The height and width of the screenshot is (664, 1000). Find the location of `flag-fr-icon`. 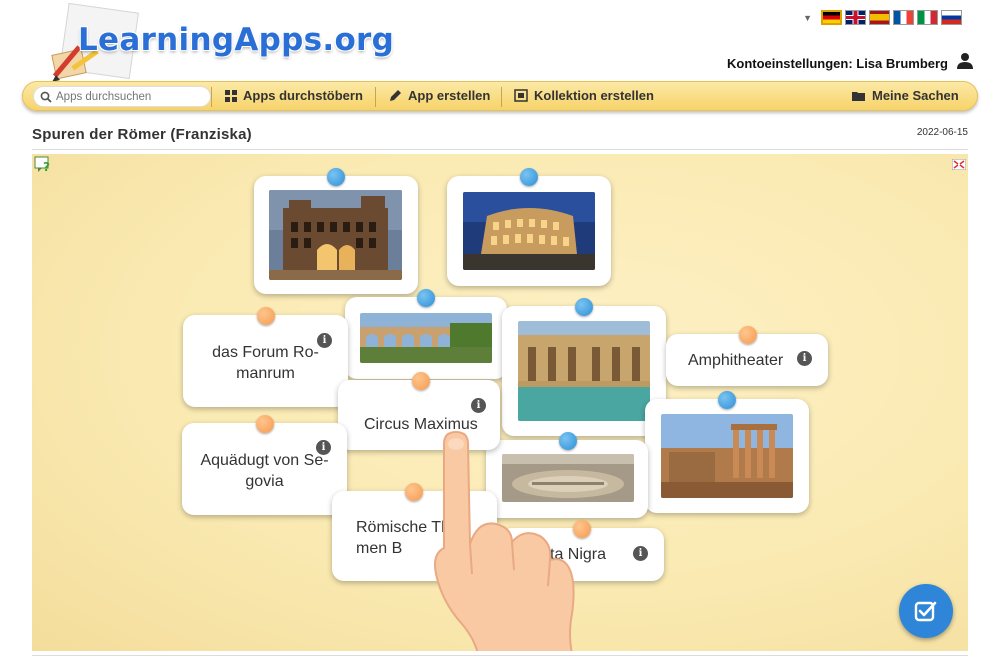

flag-fr-icon is located at coordinates (903, 17).